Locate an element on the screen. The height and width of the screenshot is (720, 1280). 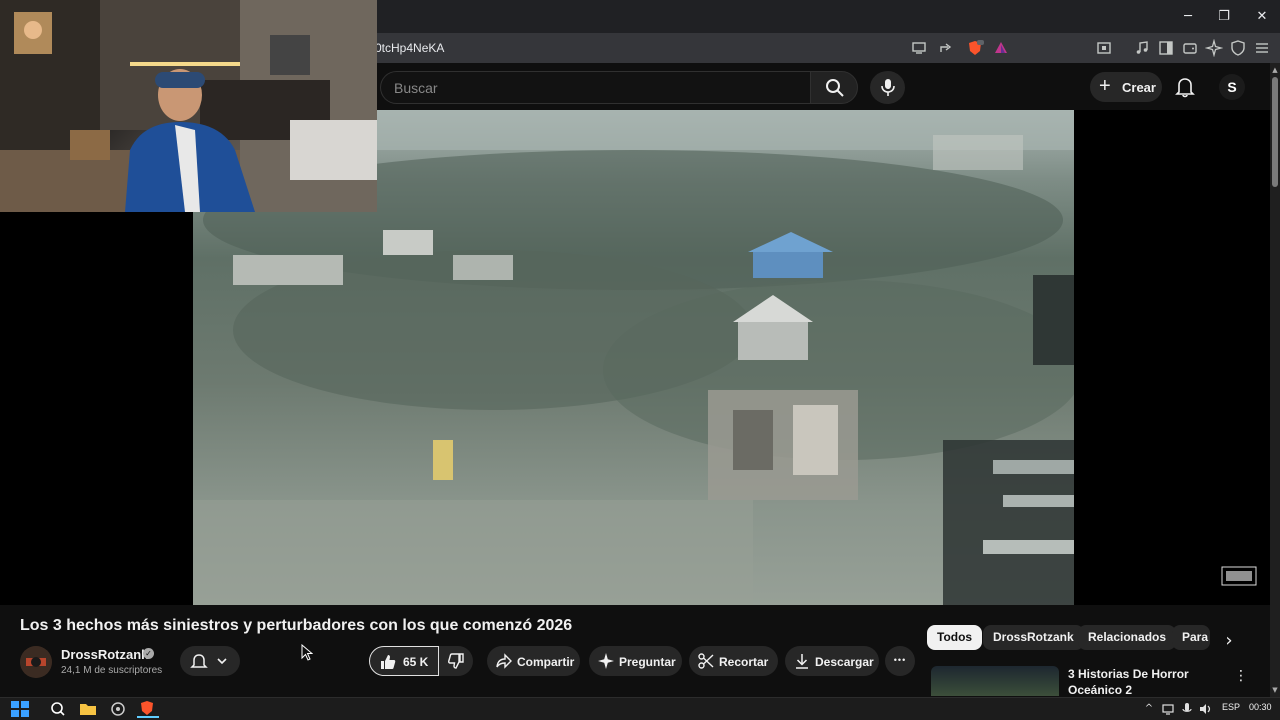
file-explorer-icon is located at coordinates (88, 709).